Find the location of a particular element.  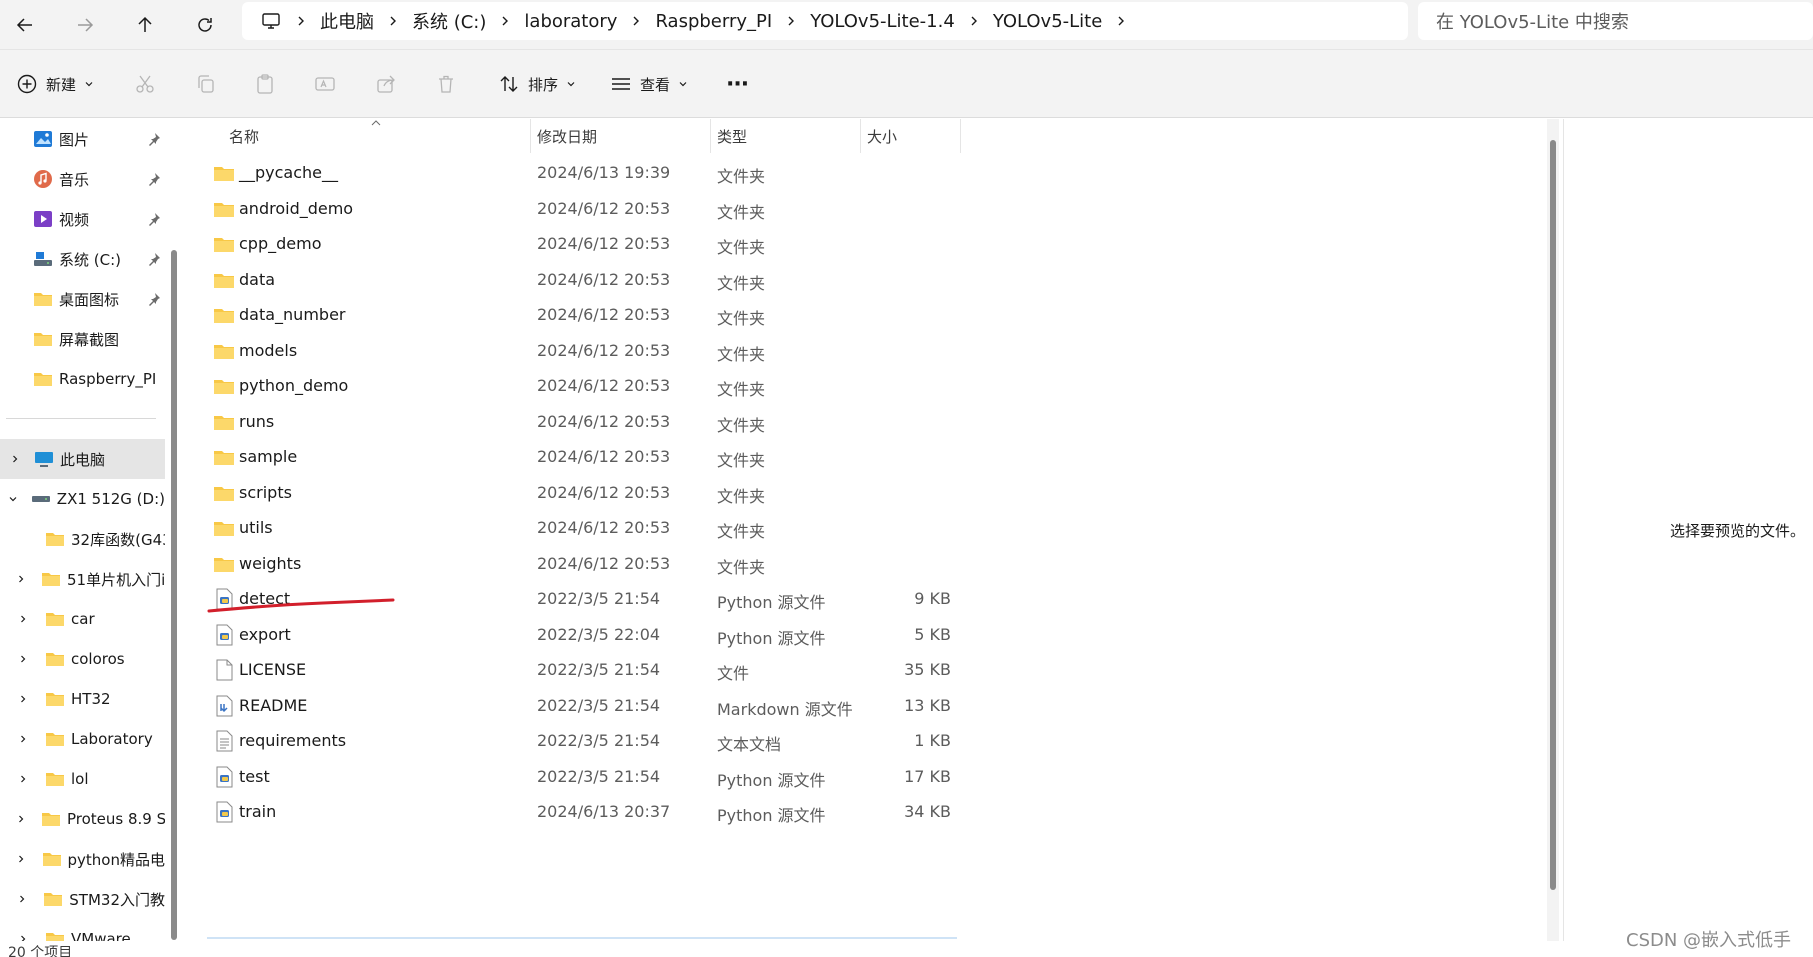

forward-button is located at coordinates (85, 25).